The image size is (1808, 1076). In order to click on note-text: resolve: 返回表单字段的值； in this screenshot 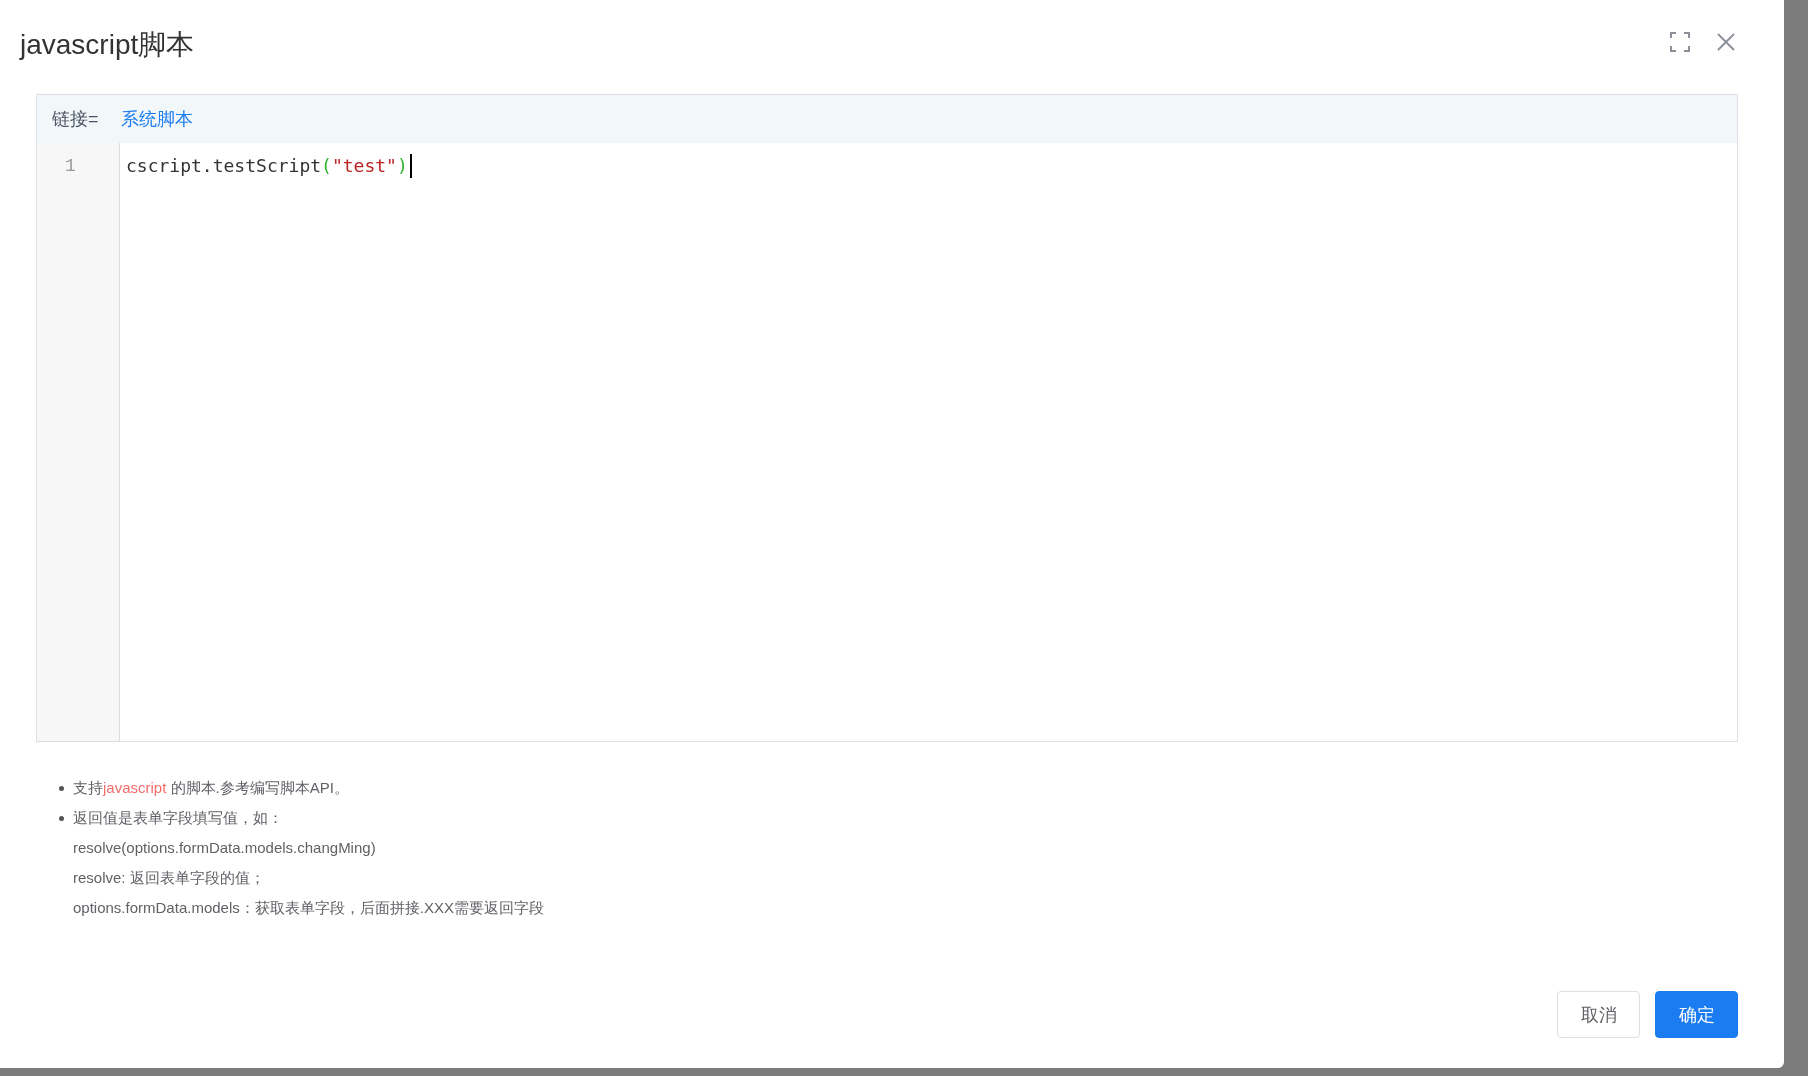, I will do `click(169, 878)`.